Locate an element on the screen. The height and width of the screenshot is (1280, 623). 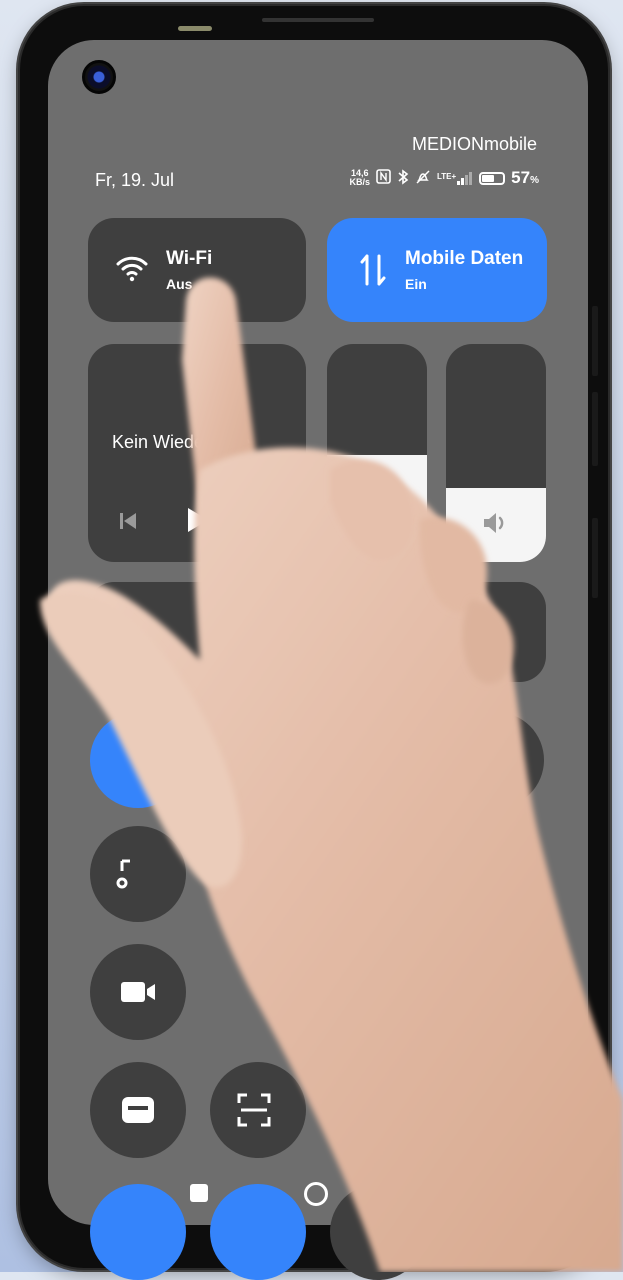
scan-icon is located at coordinates (254, 1110).